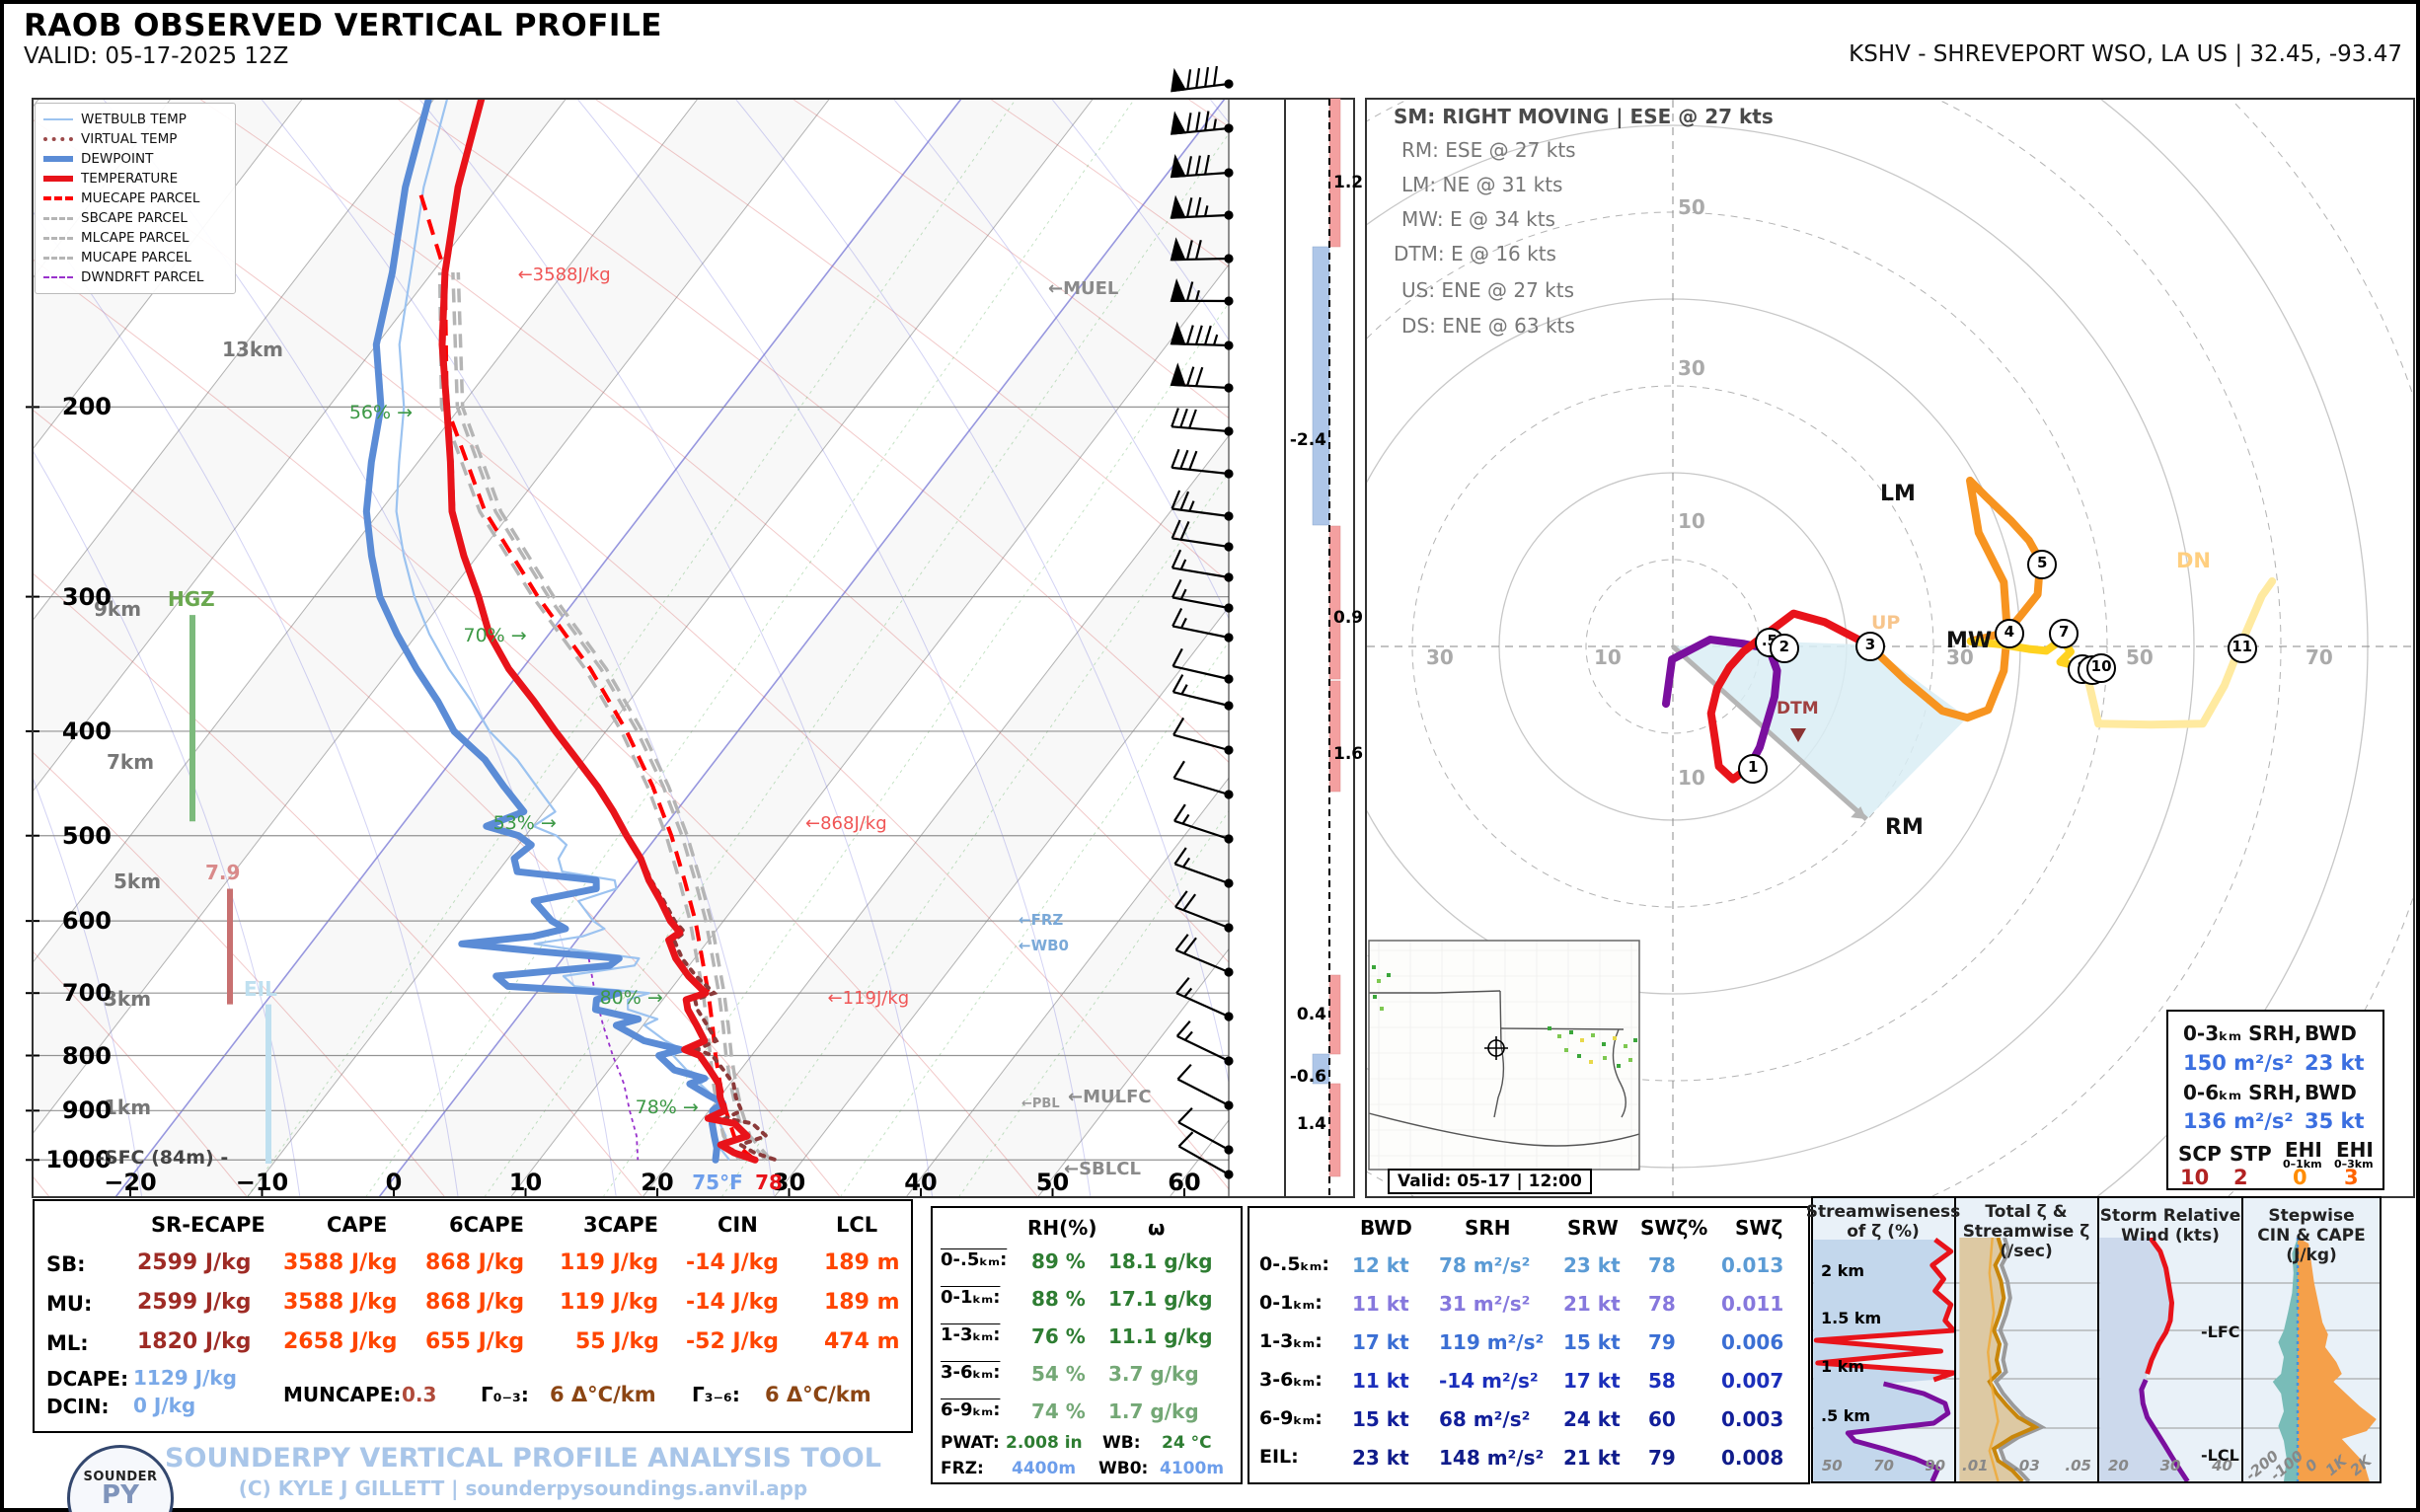 The image size is (2420, 1512). I want to click on page-title: RAOB OBSERVED VERTICAL PROFILE, so click(343, 26).